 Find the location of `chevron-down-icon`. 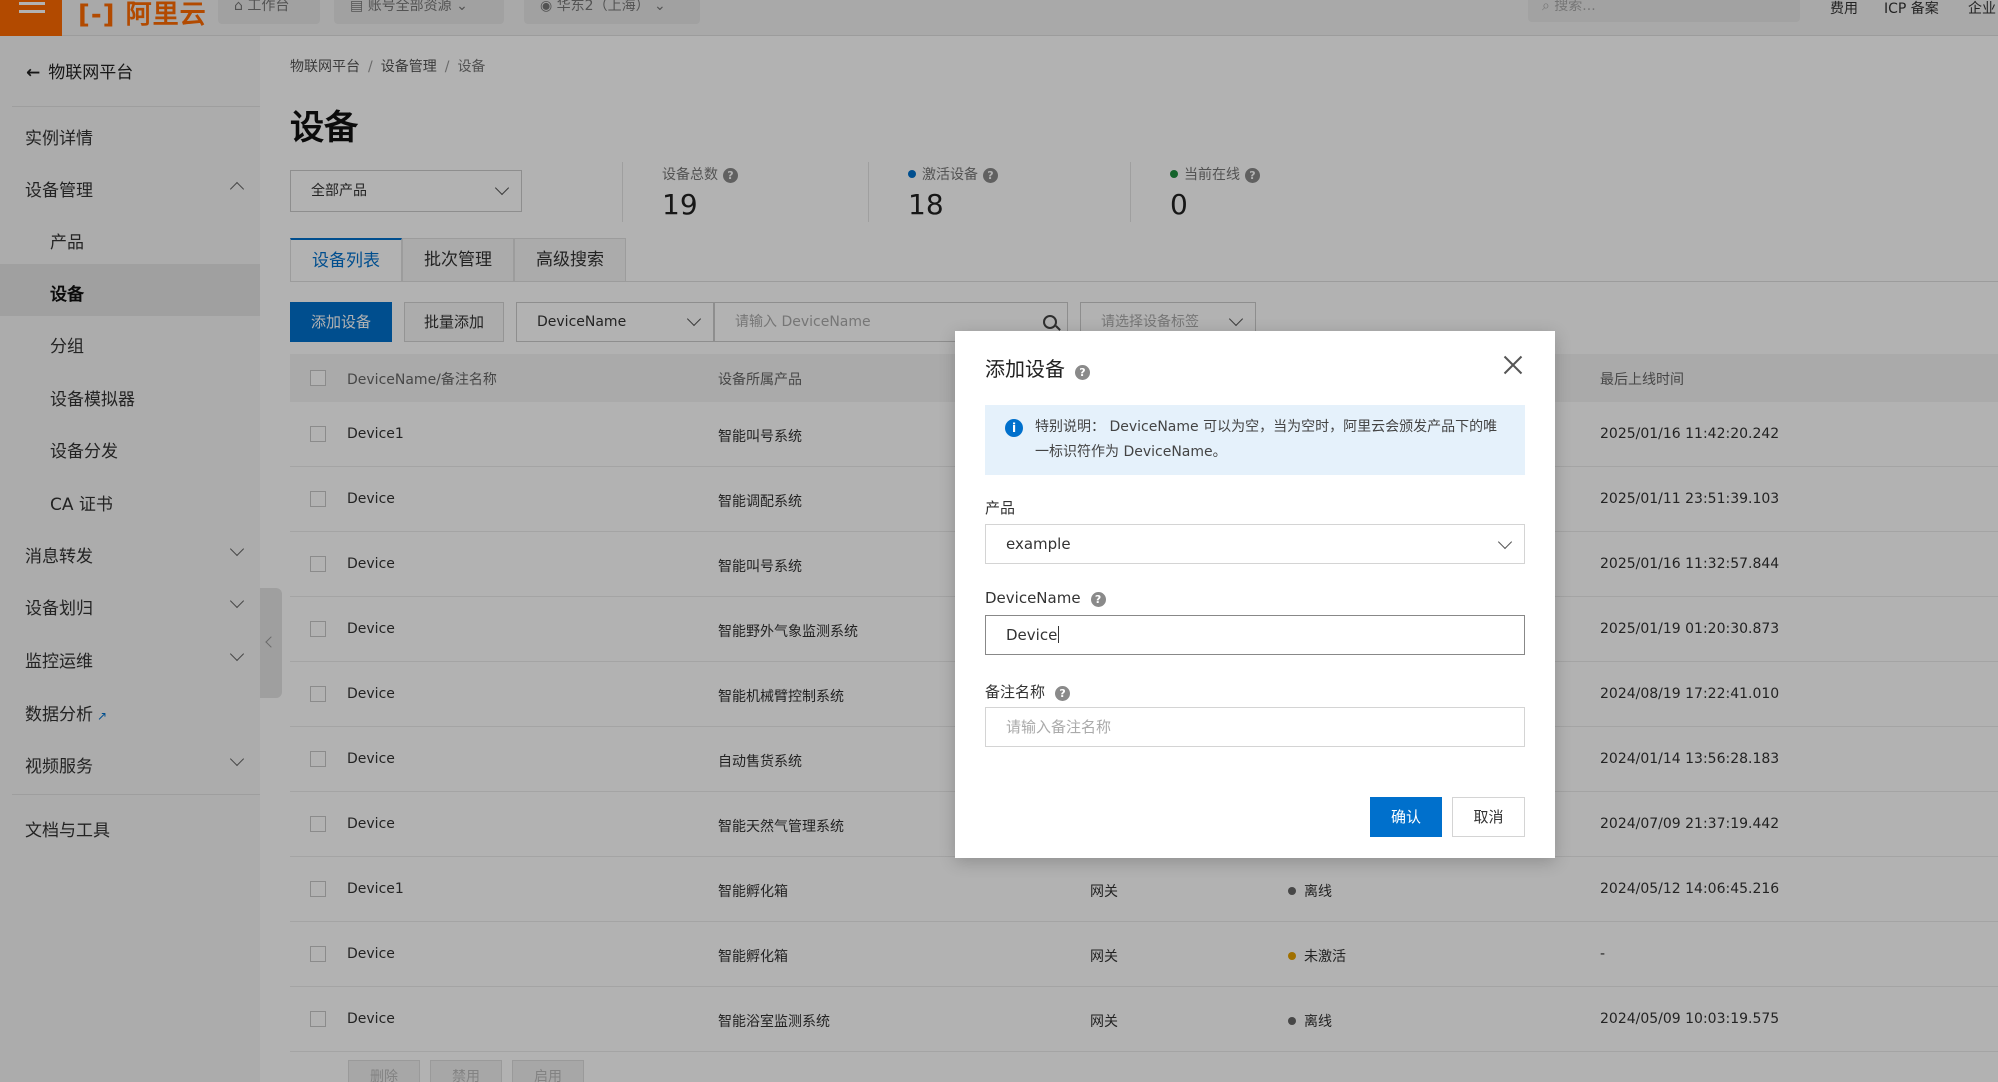

chevron-down-icon is located at coordinates (1505, 542).